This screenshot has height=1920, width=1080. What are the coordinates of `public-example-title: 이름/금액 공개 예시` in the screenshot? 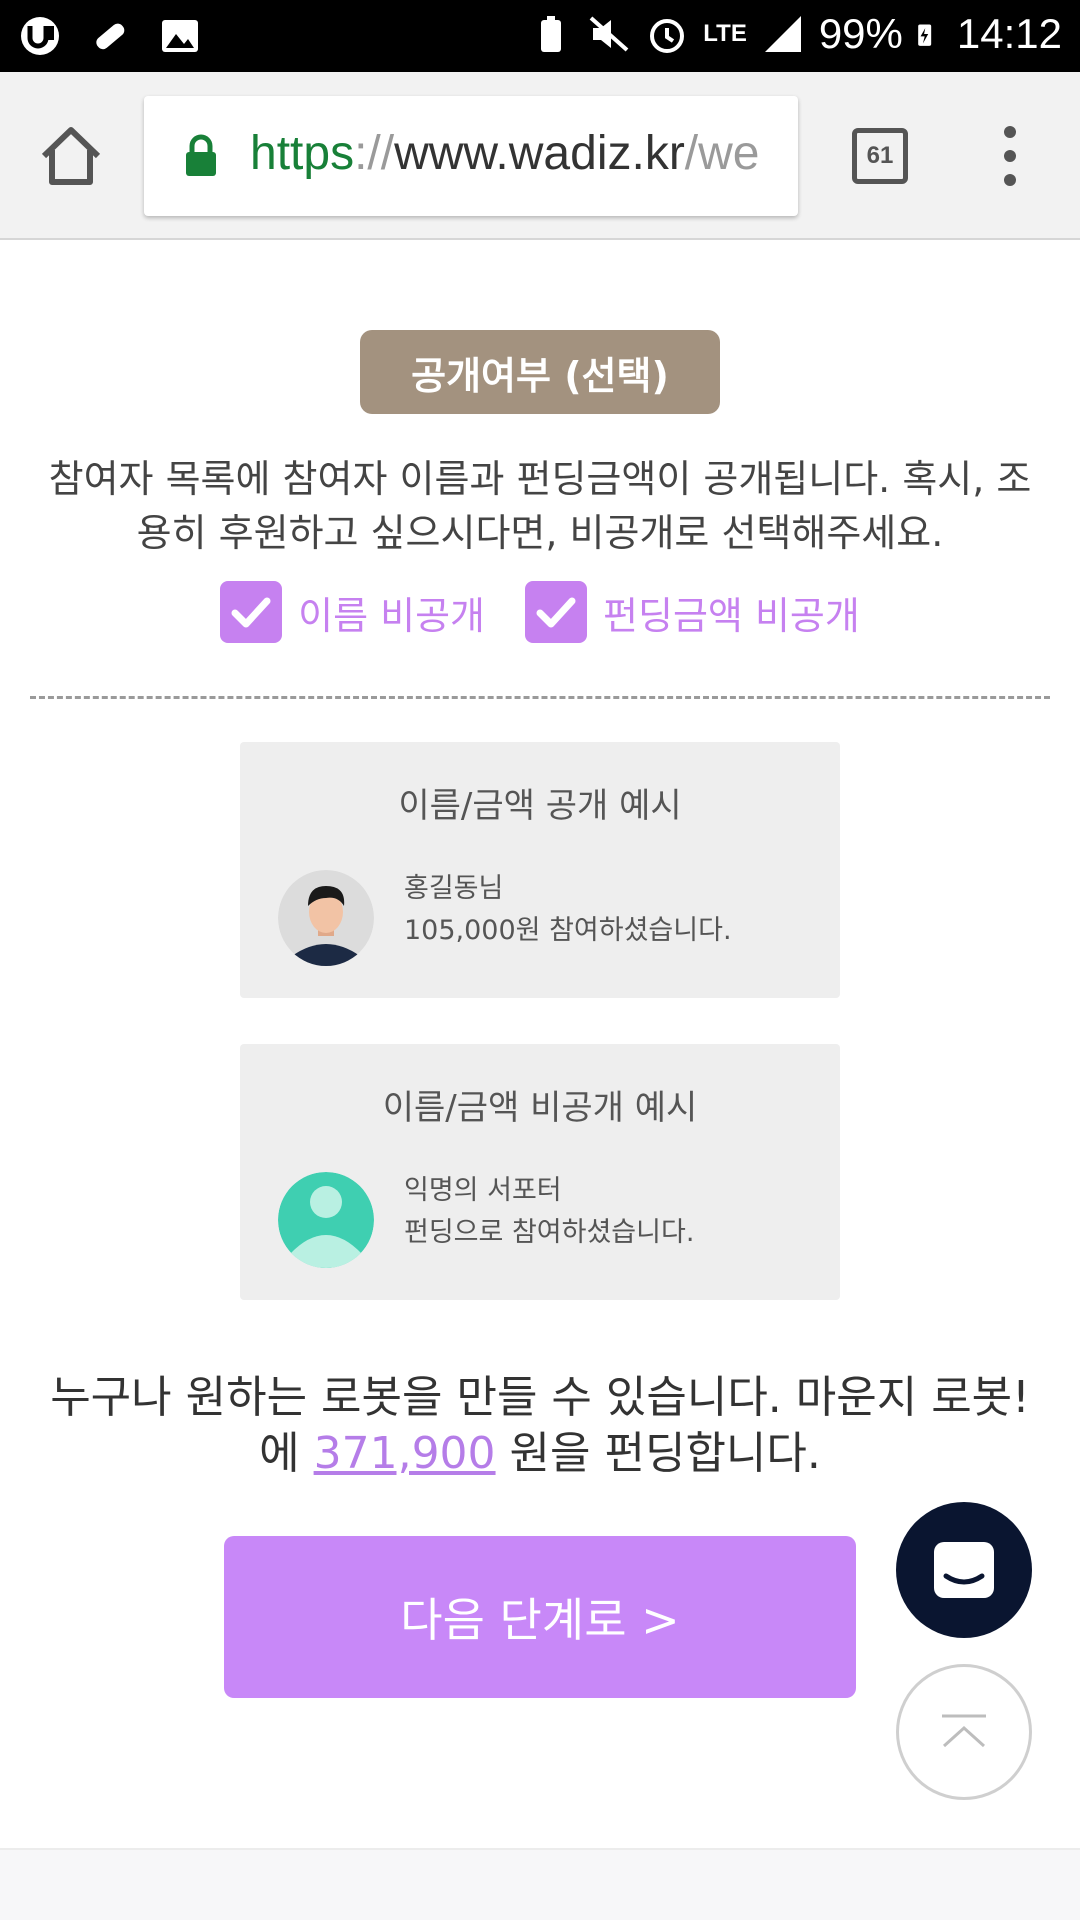 It's located at (540, 806).